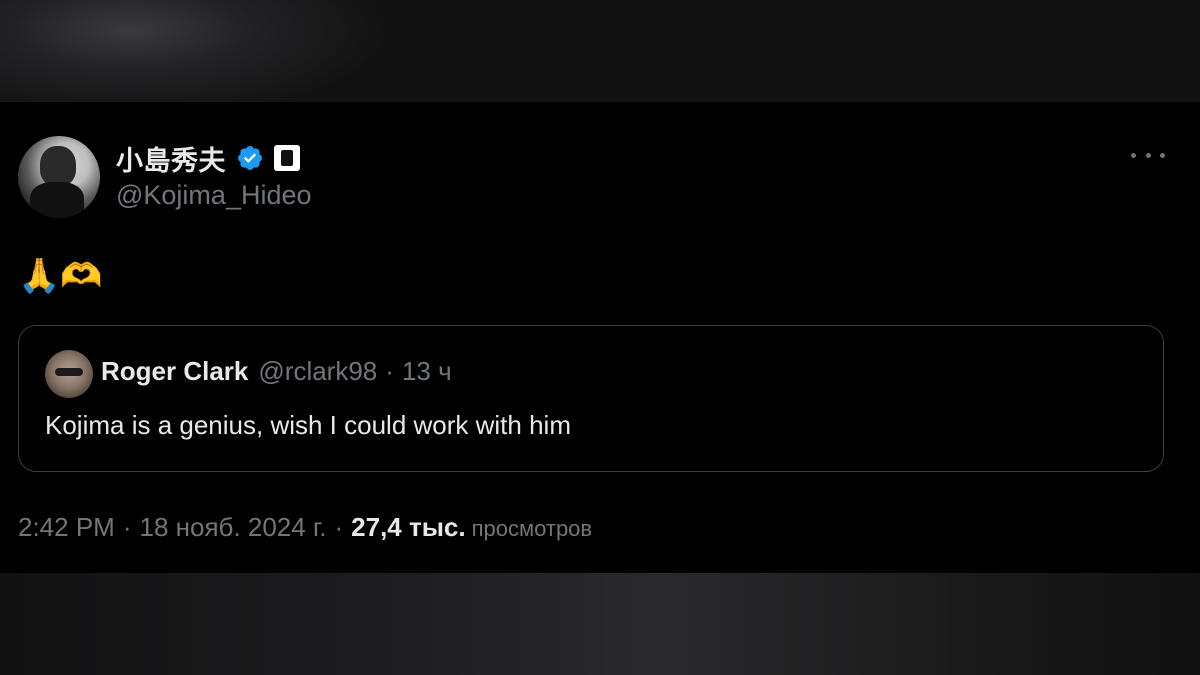  What do you see at coordinates (214, 195) in the screenshot?
I see `author-handle: @Kojima_Hideo` at bounding box center [214, 195].